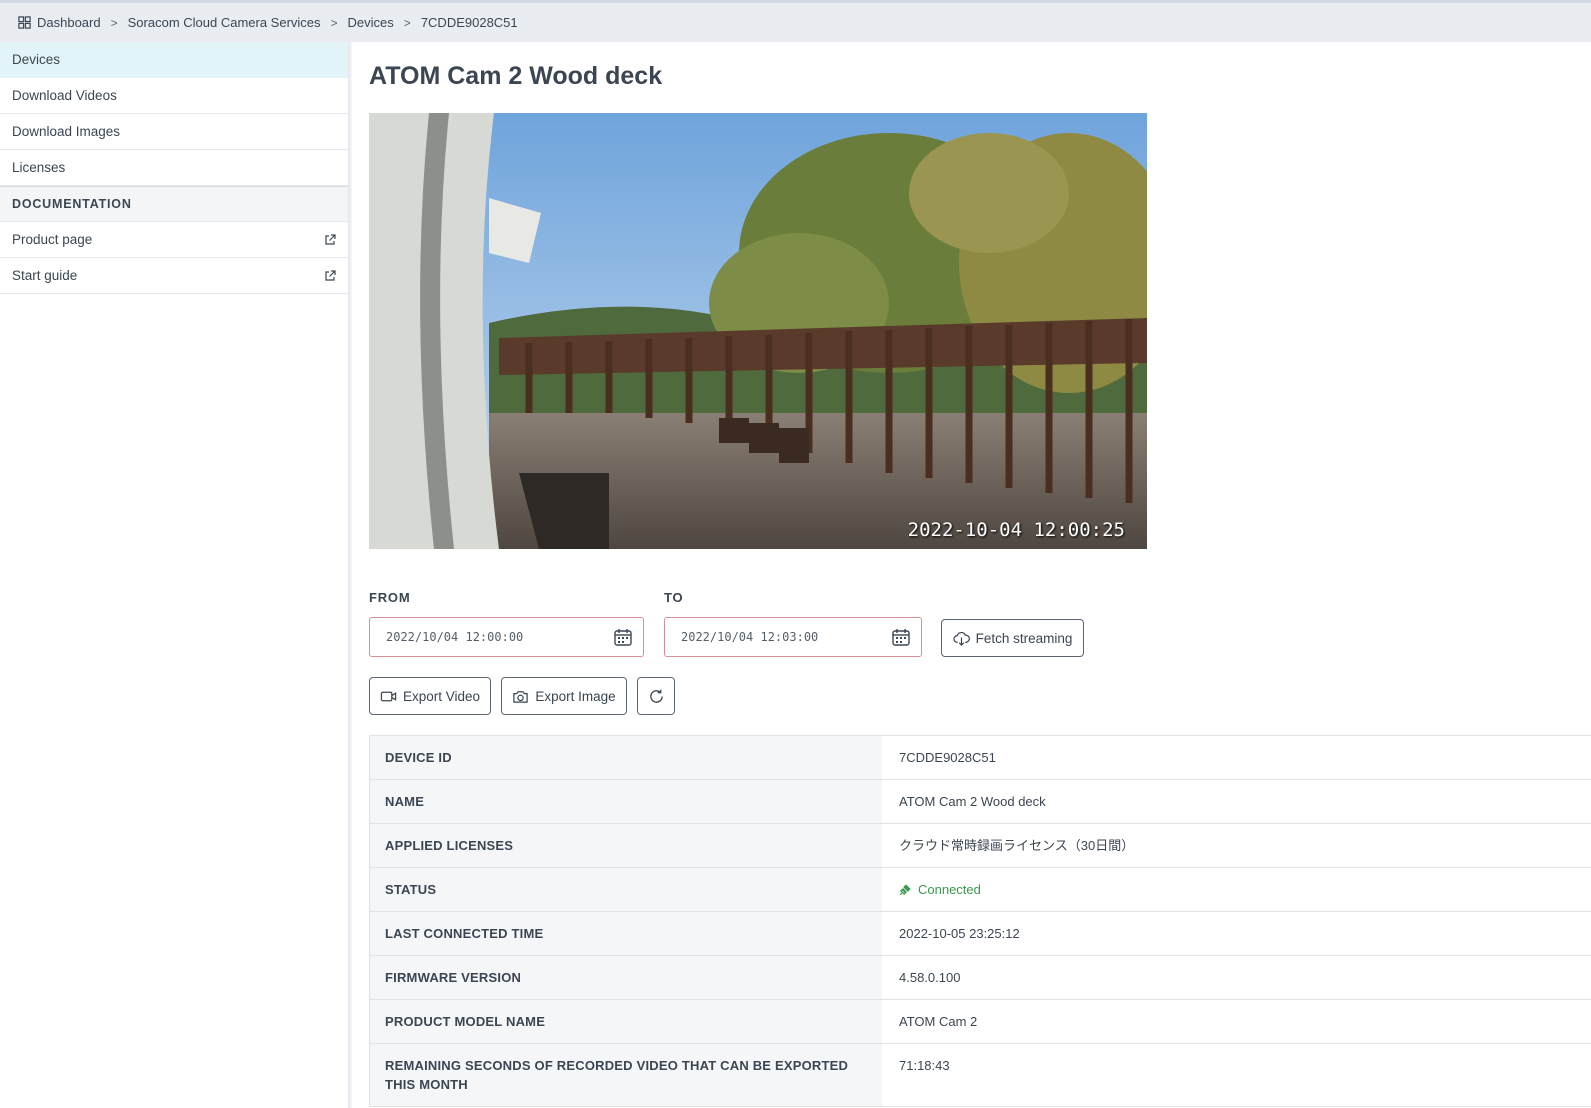 This screenshot has width=1591, height=1108. What do you see at coordinates (674, 597) in the screenshot?
I see `to-label: TO` at bounding box center [674, 597].